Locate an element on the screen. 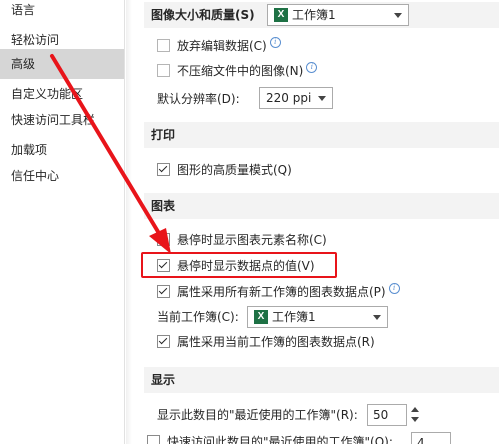 The width and height of the screenshot is (499, 444). props-current-checkbox is located at coordinates (163, 341).